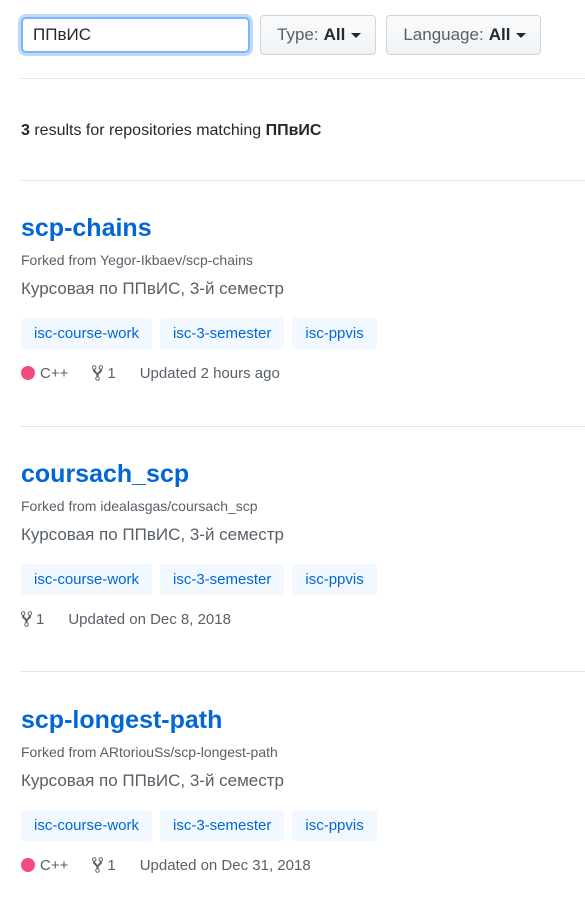 This screenshot has height=898, width=585. Describe the element at coordinates (499, 34) in the screenshot. I see `language-filter-value: All` at that location.